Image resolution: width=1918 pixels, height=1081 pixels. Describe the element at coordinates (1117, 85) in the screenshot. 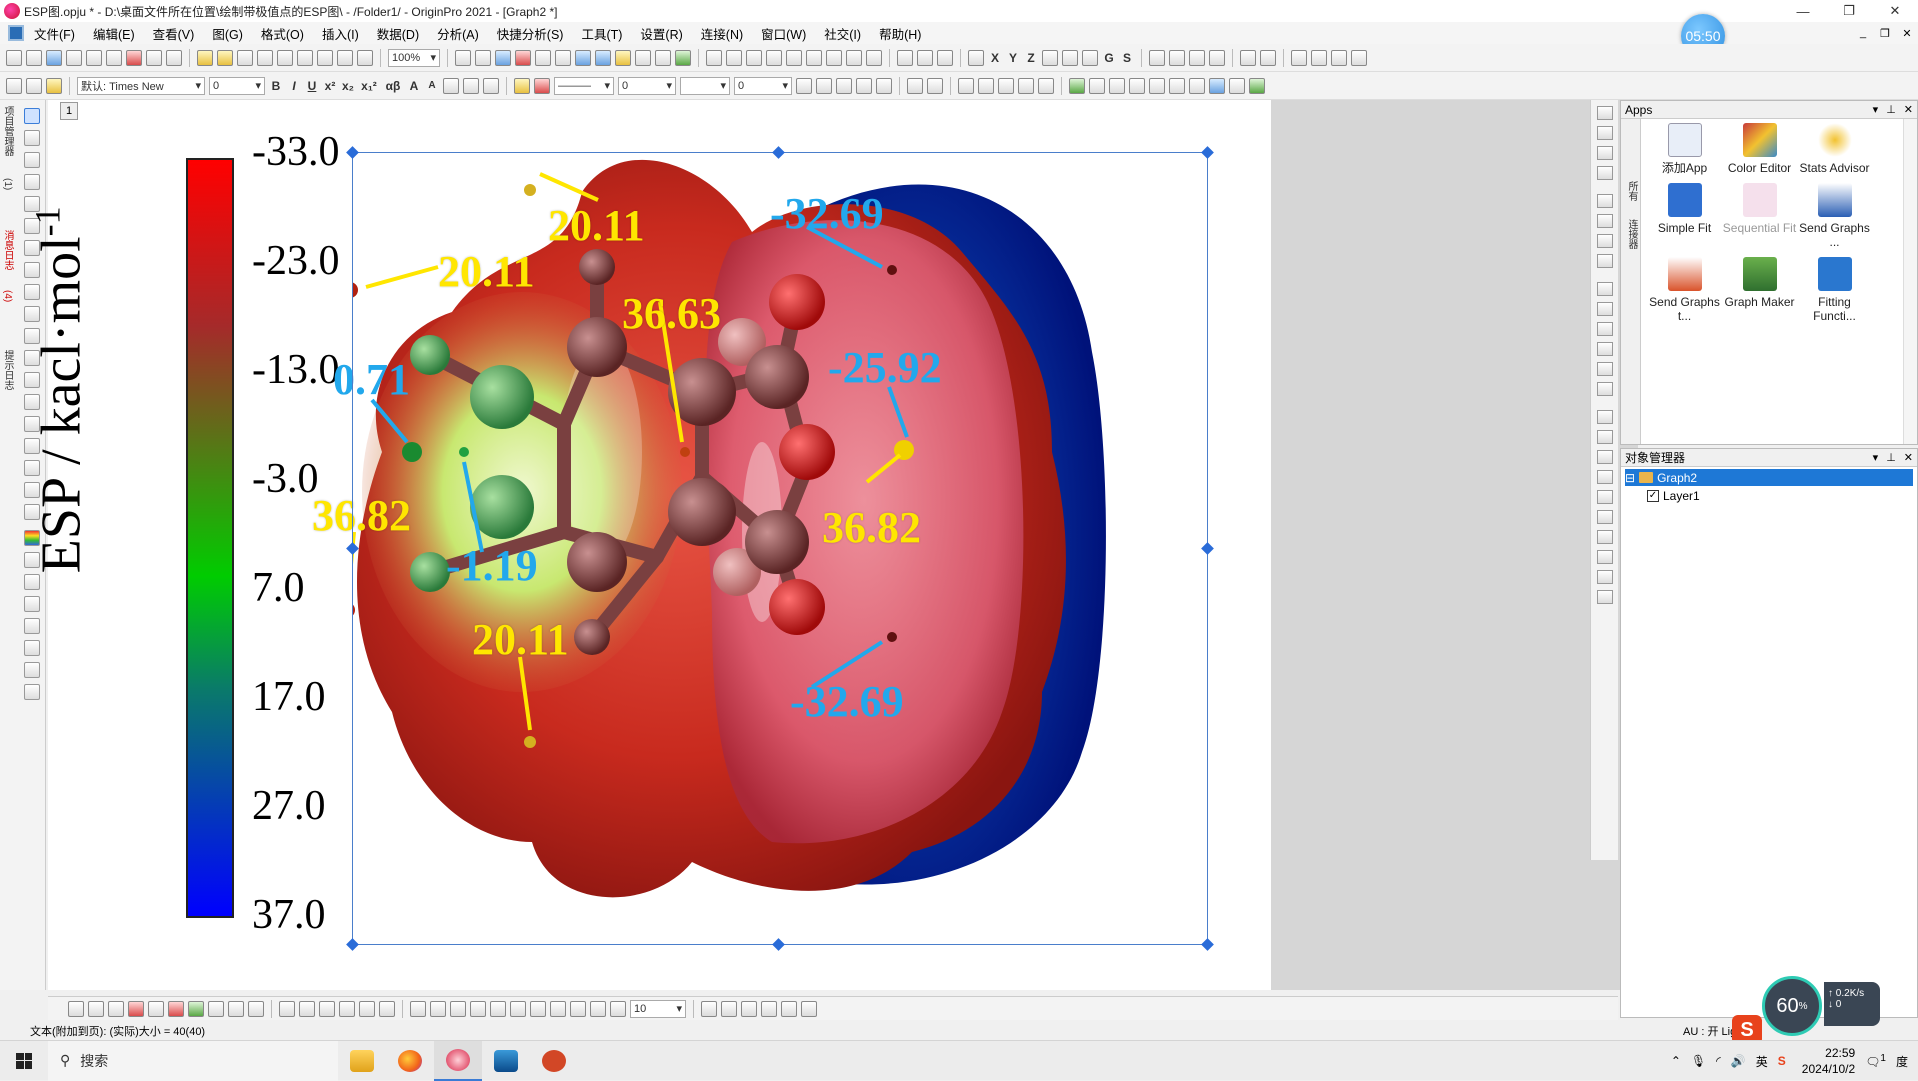

I see `row-ops-icon` at that location.